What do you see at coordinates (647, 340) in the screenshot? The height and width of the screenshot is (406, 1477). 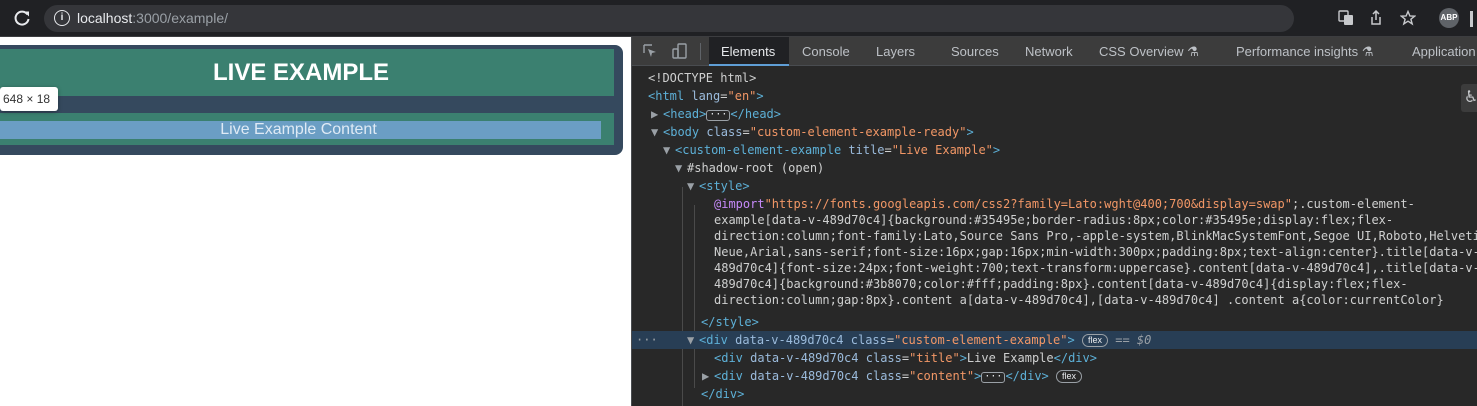 I see `more-actions-icon: ···` at bounding box center [647, 340].